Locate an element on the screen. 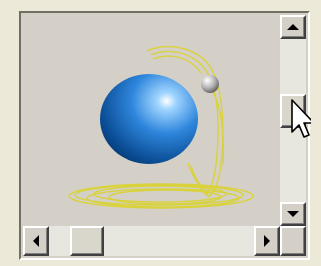  small-ball is located at coordinates (213, 120).